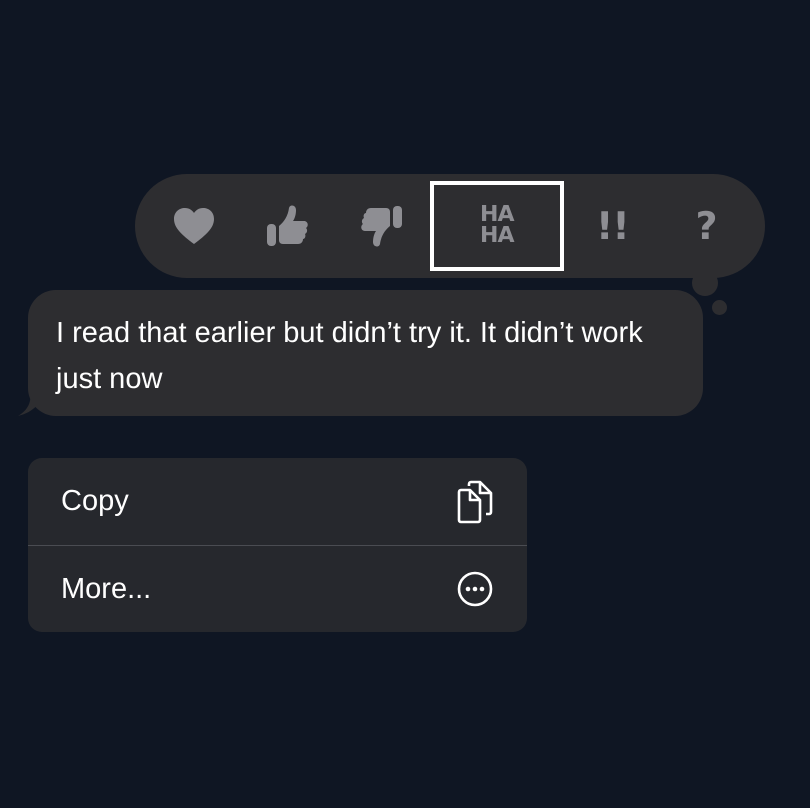  What do you see at coordinates (497, 226) in the screenshot?
I see `selected-reaction-button: HA HA` at bounding box center [497, 226].